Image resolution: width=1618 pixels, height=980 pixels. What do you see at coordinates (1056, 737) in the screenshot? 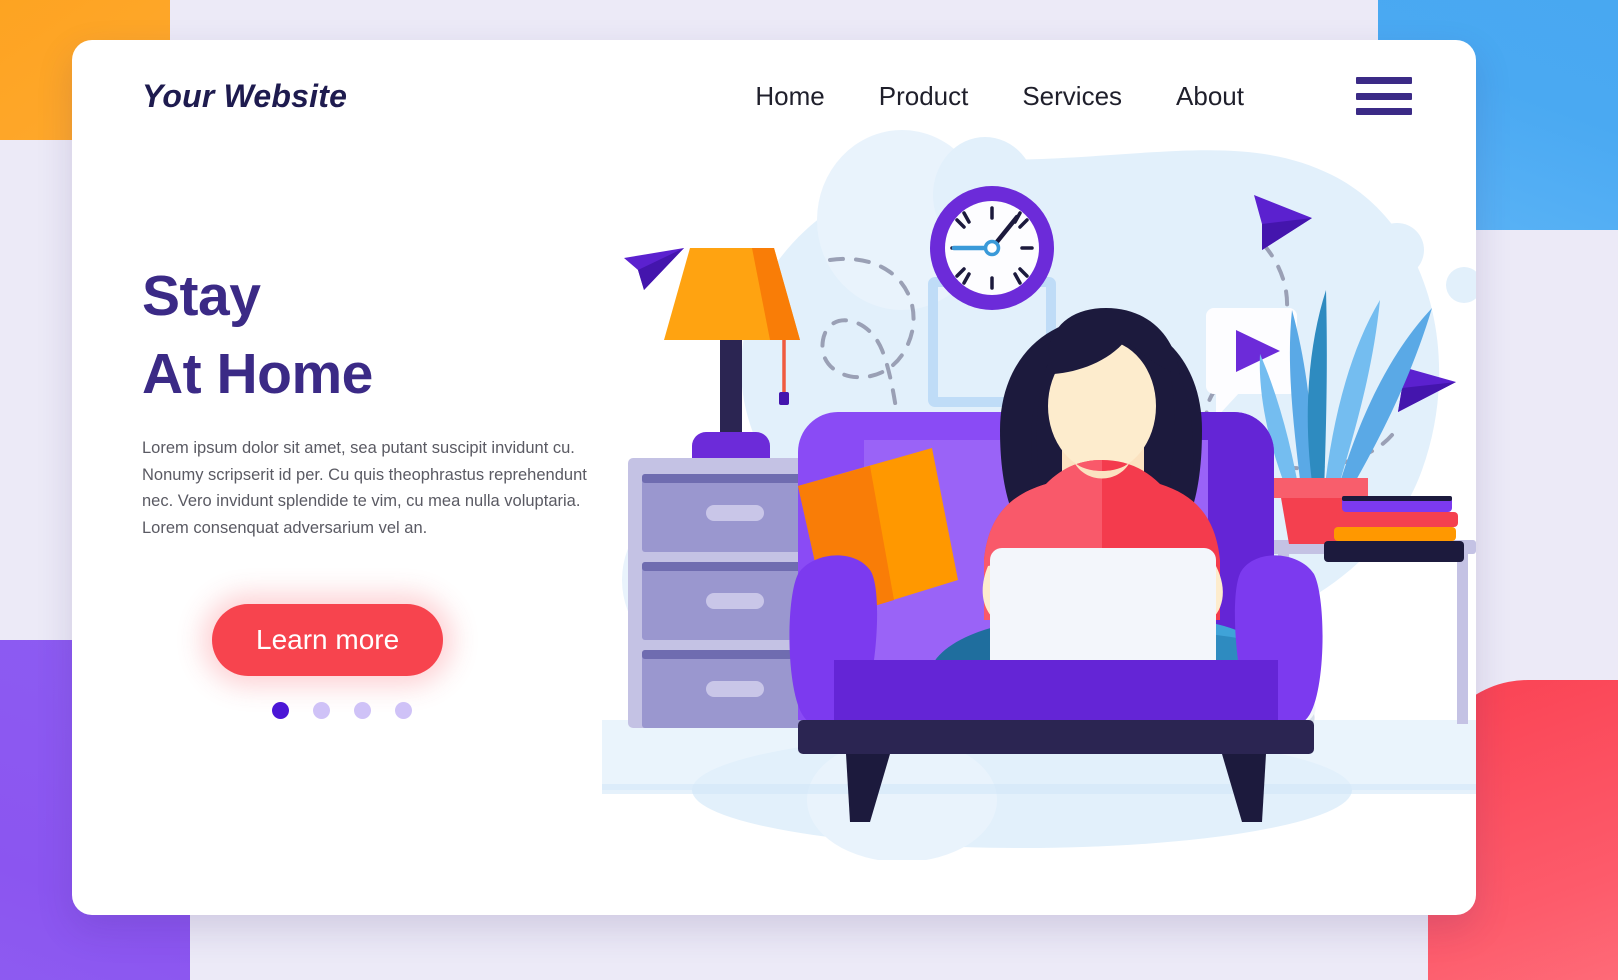
I see `armchair-base` at bounding box center [1056, 737].